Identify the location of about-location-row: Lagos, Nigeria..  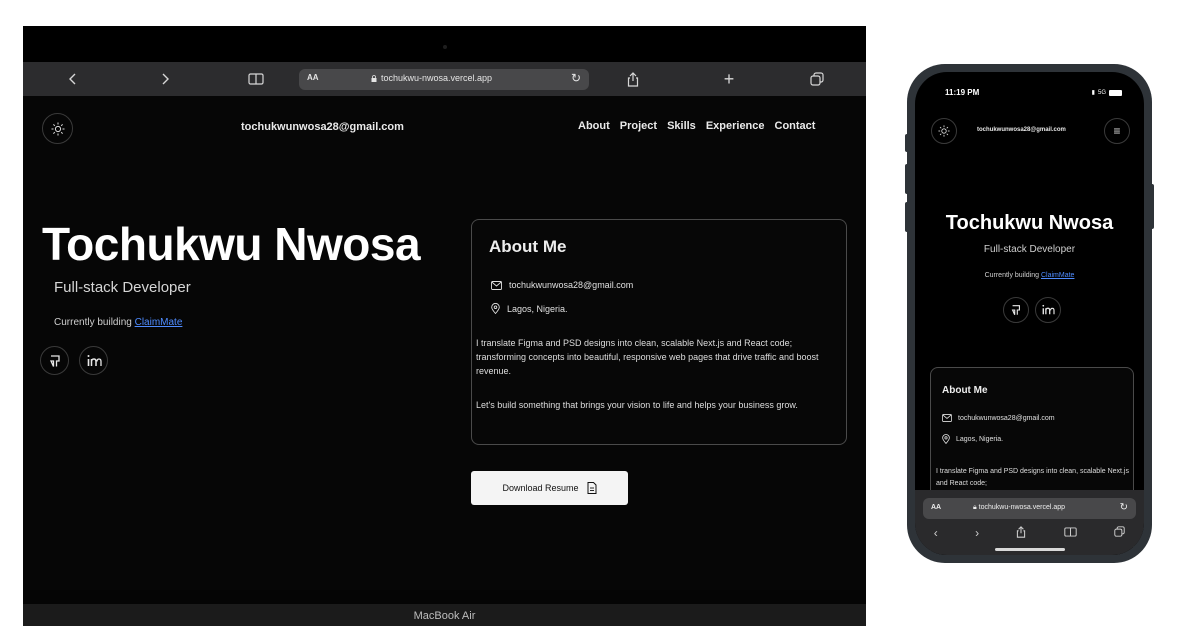
(529, 308).